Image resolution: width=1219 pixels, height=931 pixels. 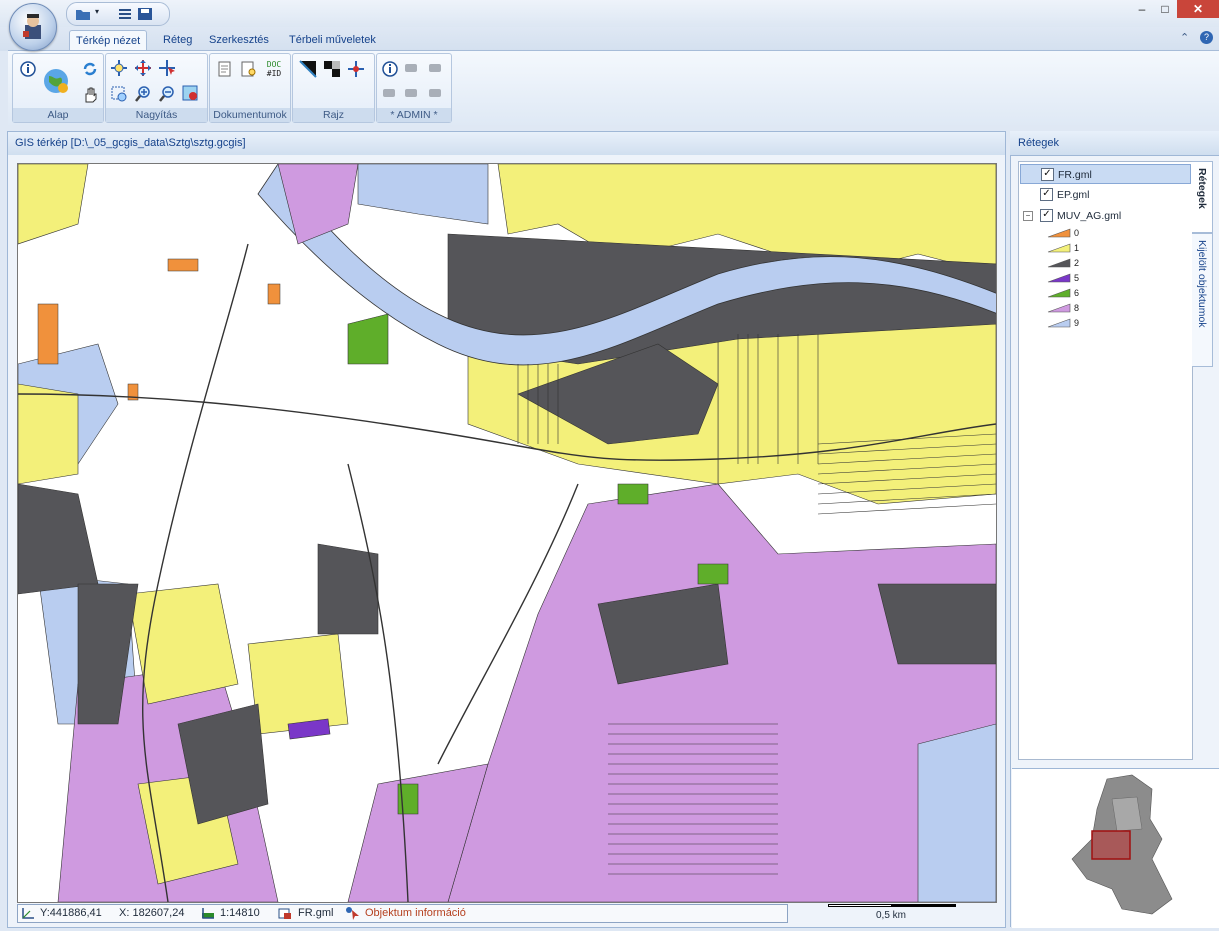 What do you see at coordinates (239, 40) in the screenshot?
I see `tab-szerkesztes: Szerkesztés` at bounding box center [239, 40].